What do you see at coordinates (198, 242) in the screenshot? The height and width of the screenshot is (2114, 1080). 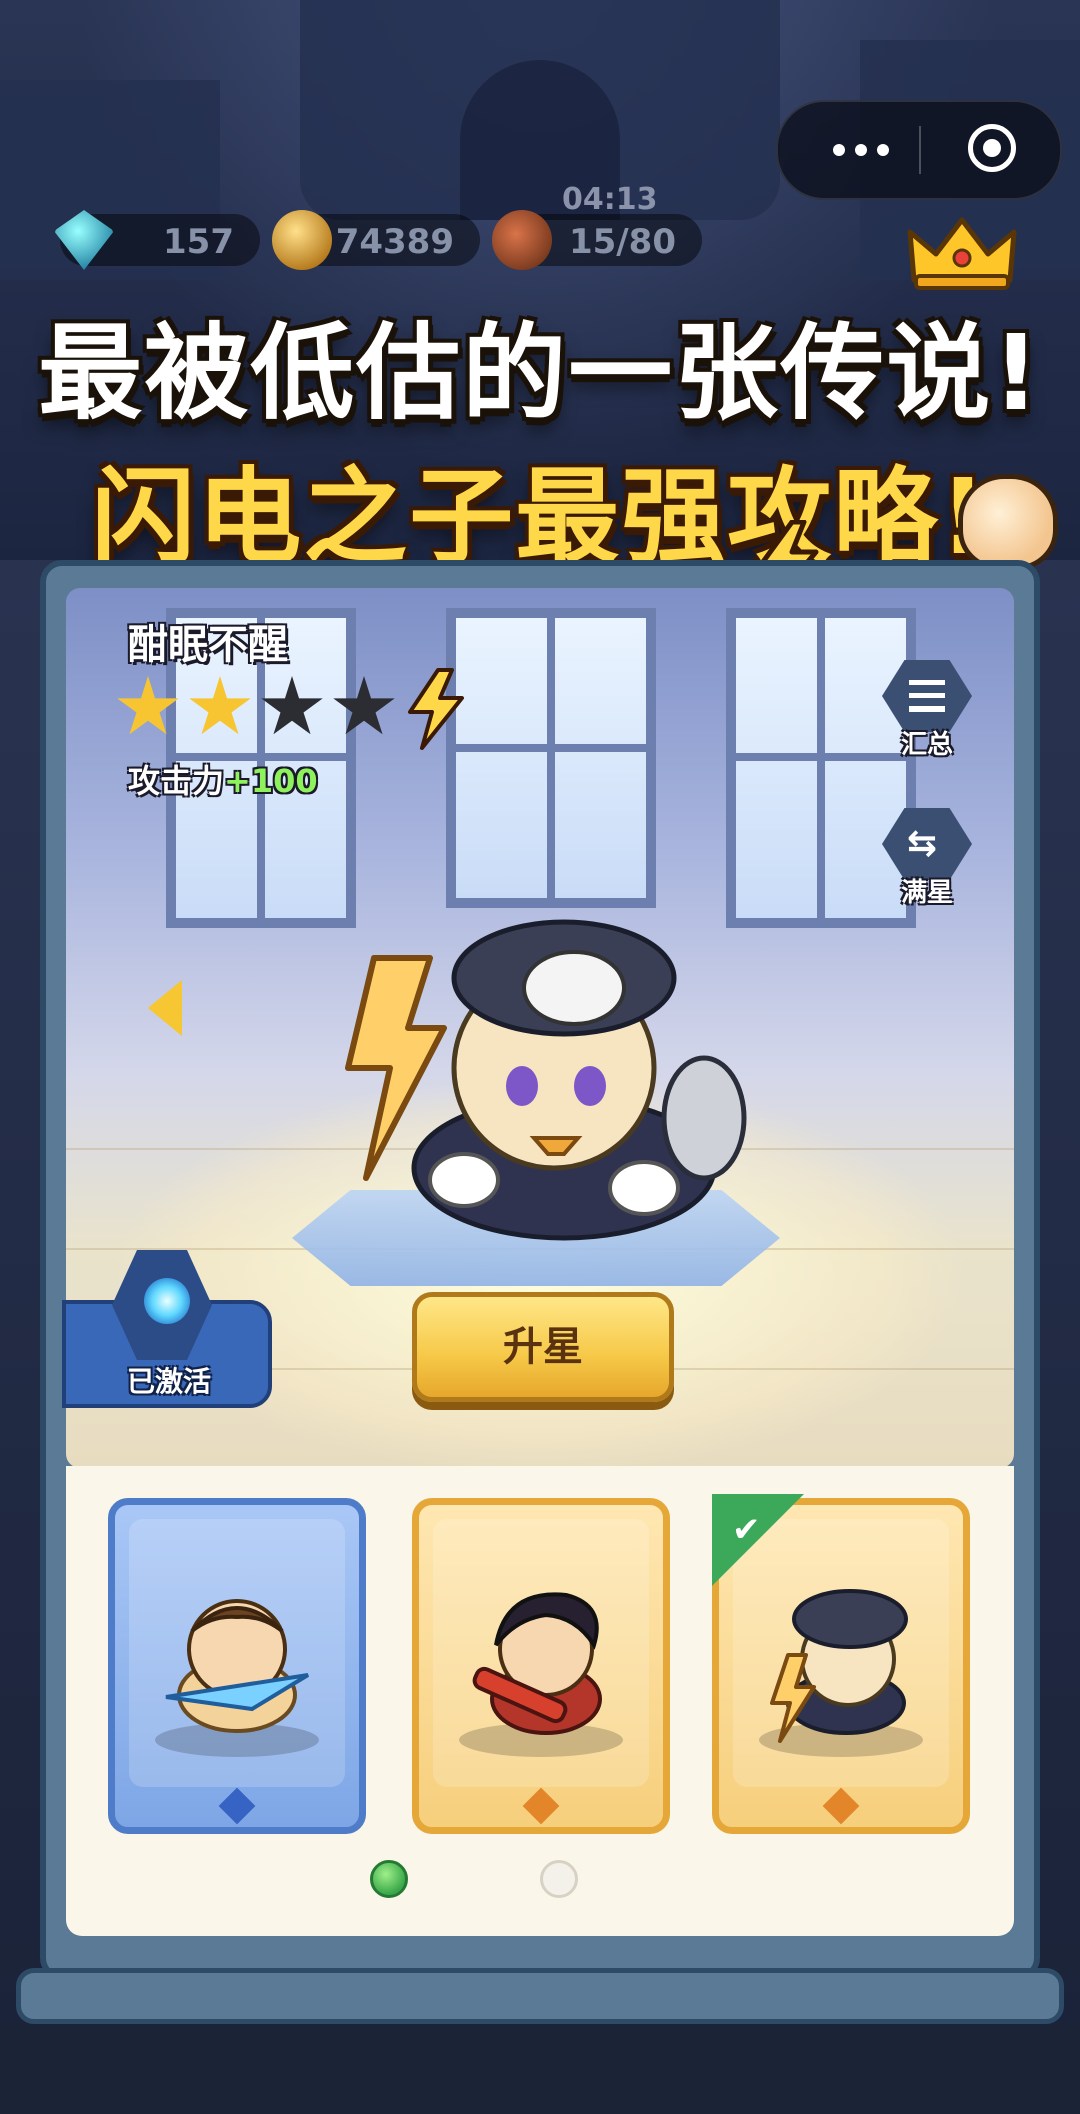 I see `gem-count: 157` at bounding box center [198, 242].